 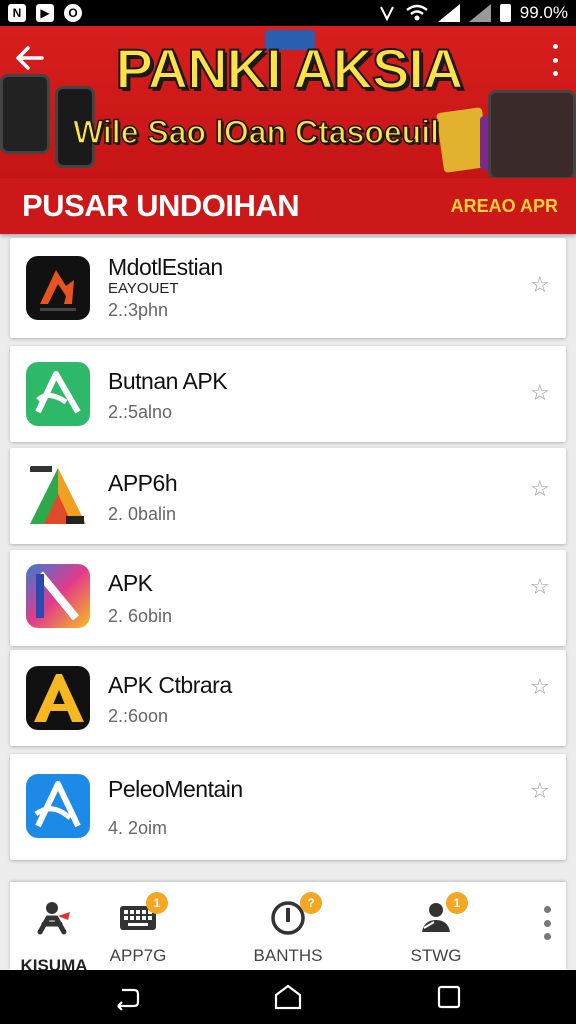 I want to click on app-list-item: PeleoMentain 4. 2oim ☆, so click(x=288, y=807).